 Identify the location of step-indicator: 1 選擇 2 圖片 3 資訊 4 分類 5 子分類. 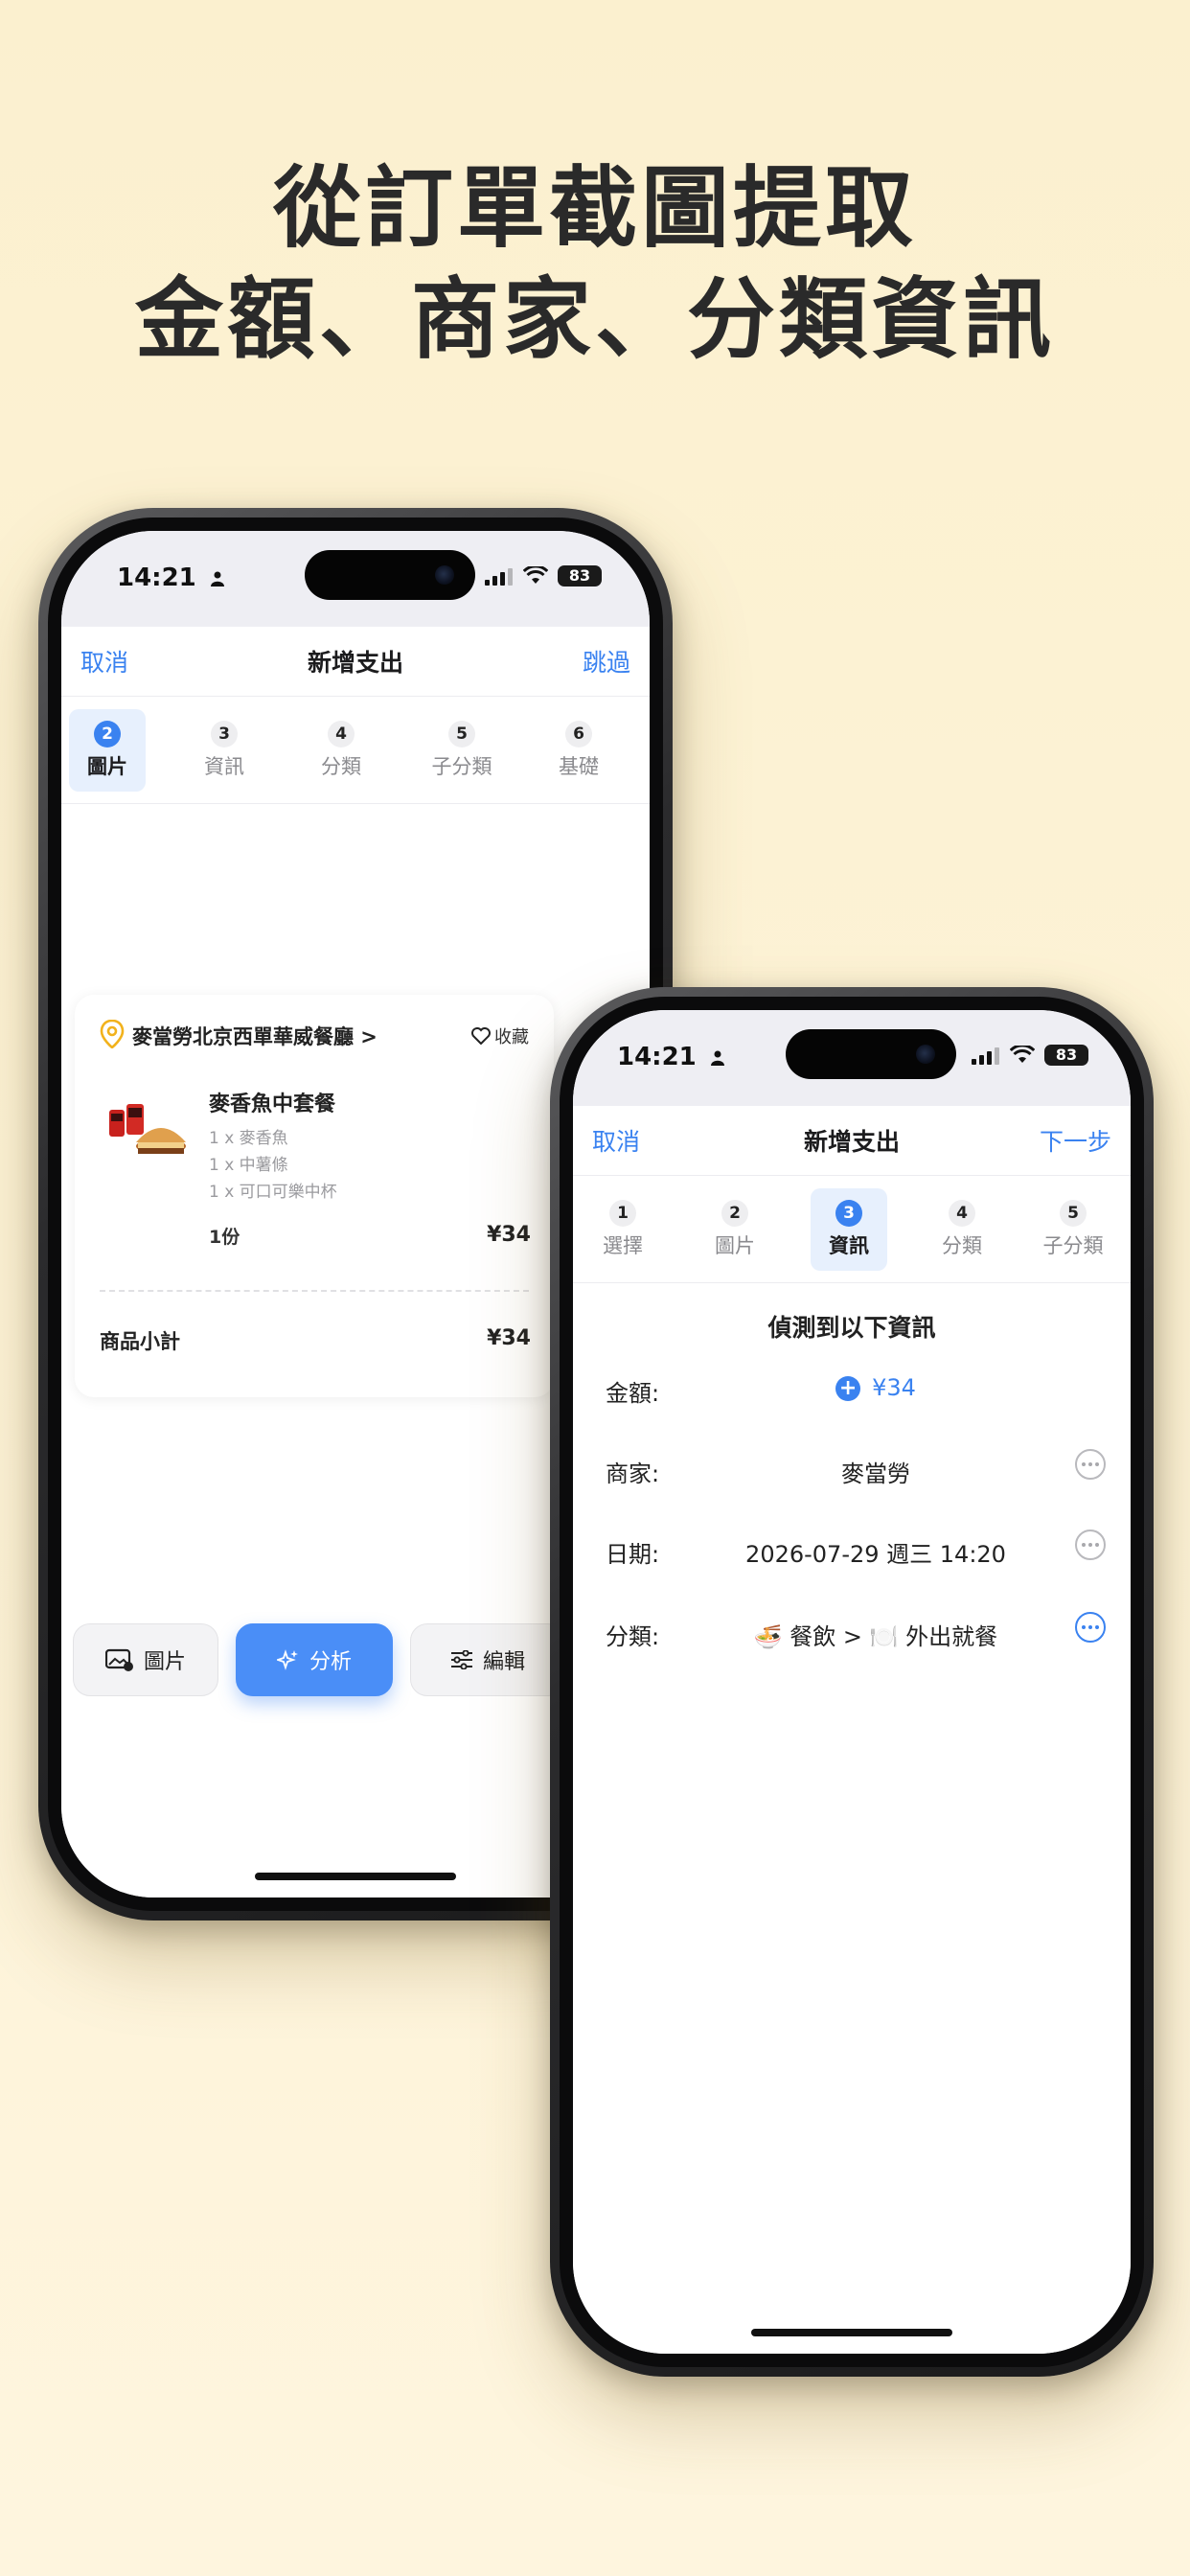
(852, 1233).